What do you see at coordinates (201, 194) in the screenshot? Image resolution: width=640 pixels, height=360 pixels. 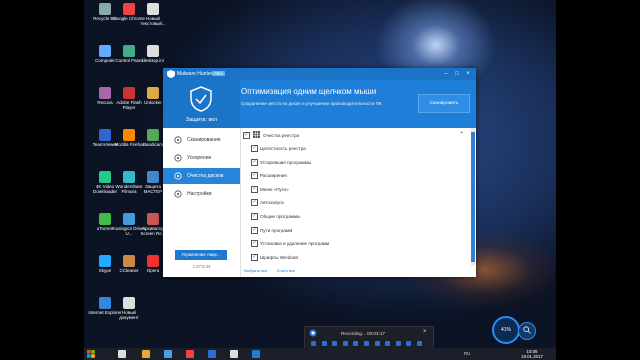 I see `nav-item: Настройки` at bounding box center [201, 194].